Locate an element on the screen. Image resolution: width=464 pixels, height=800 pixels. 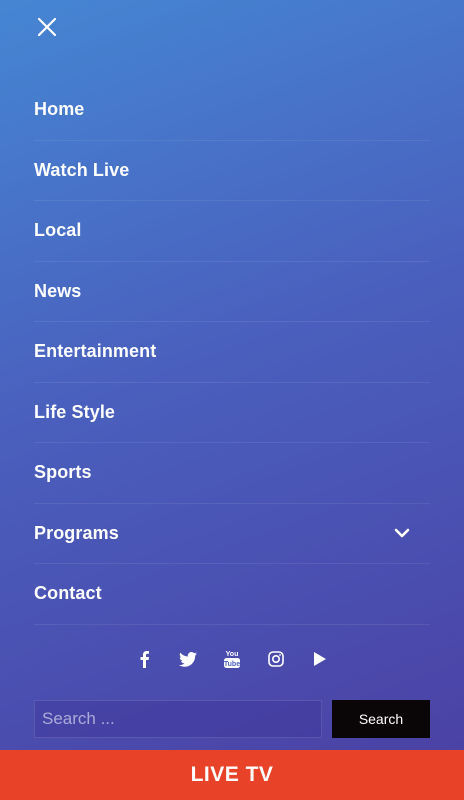
facebook-icon is located at coordinates (144, 659).